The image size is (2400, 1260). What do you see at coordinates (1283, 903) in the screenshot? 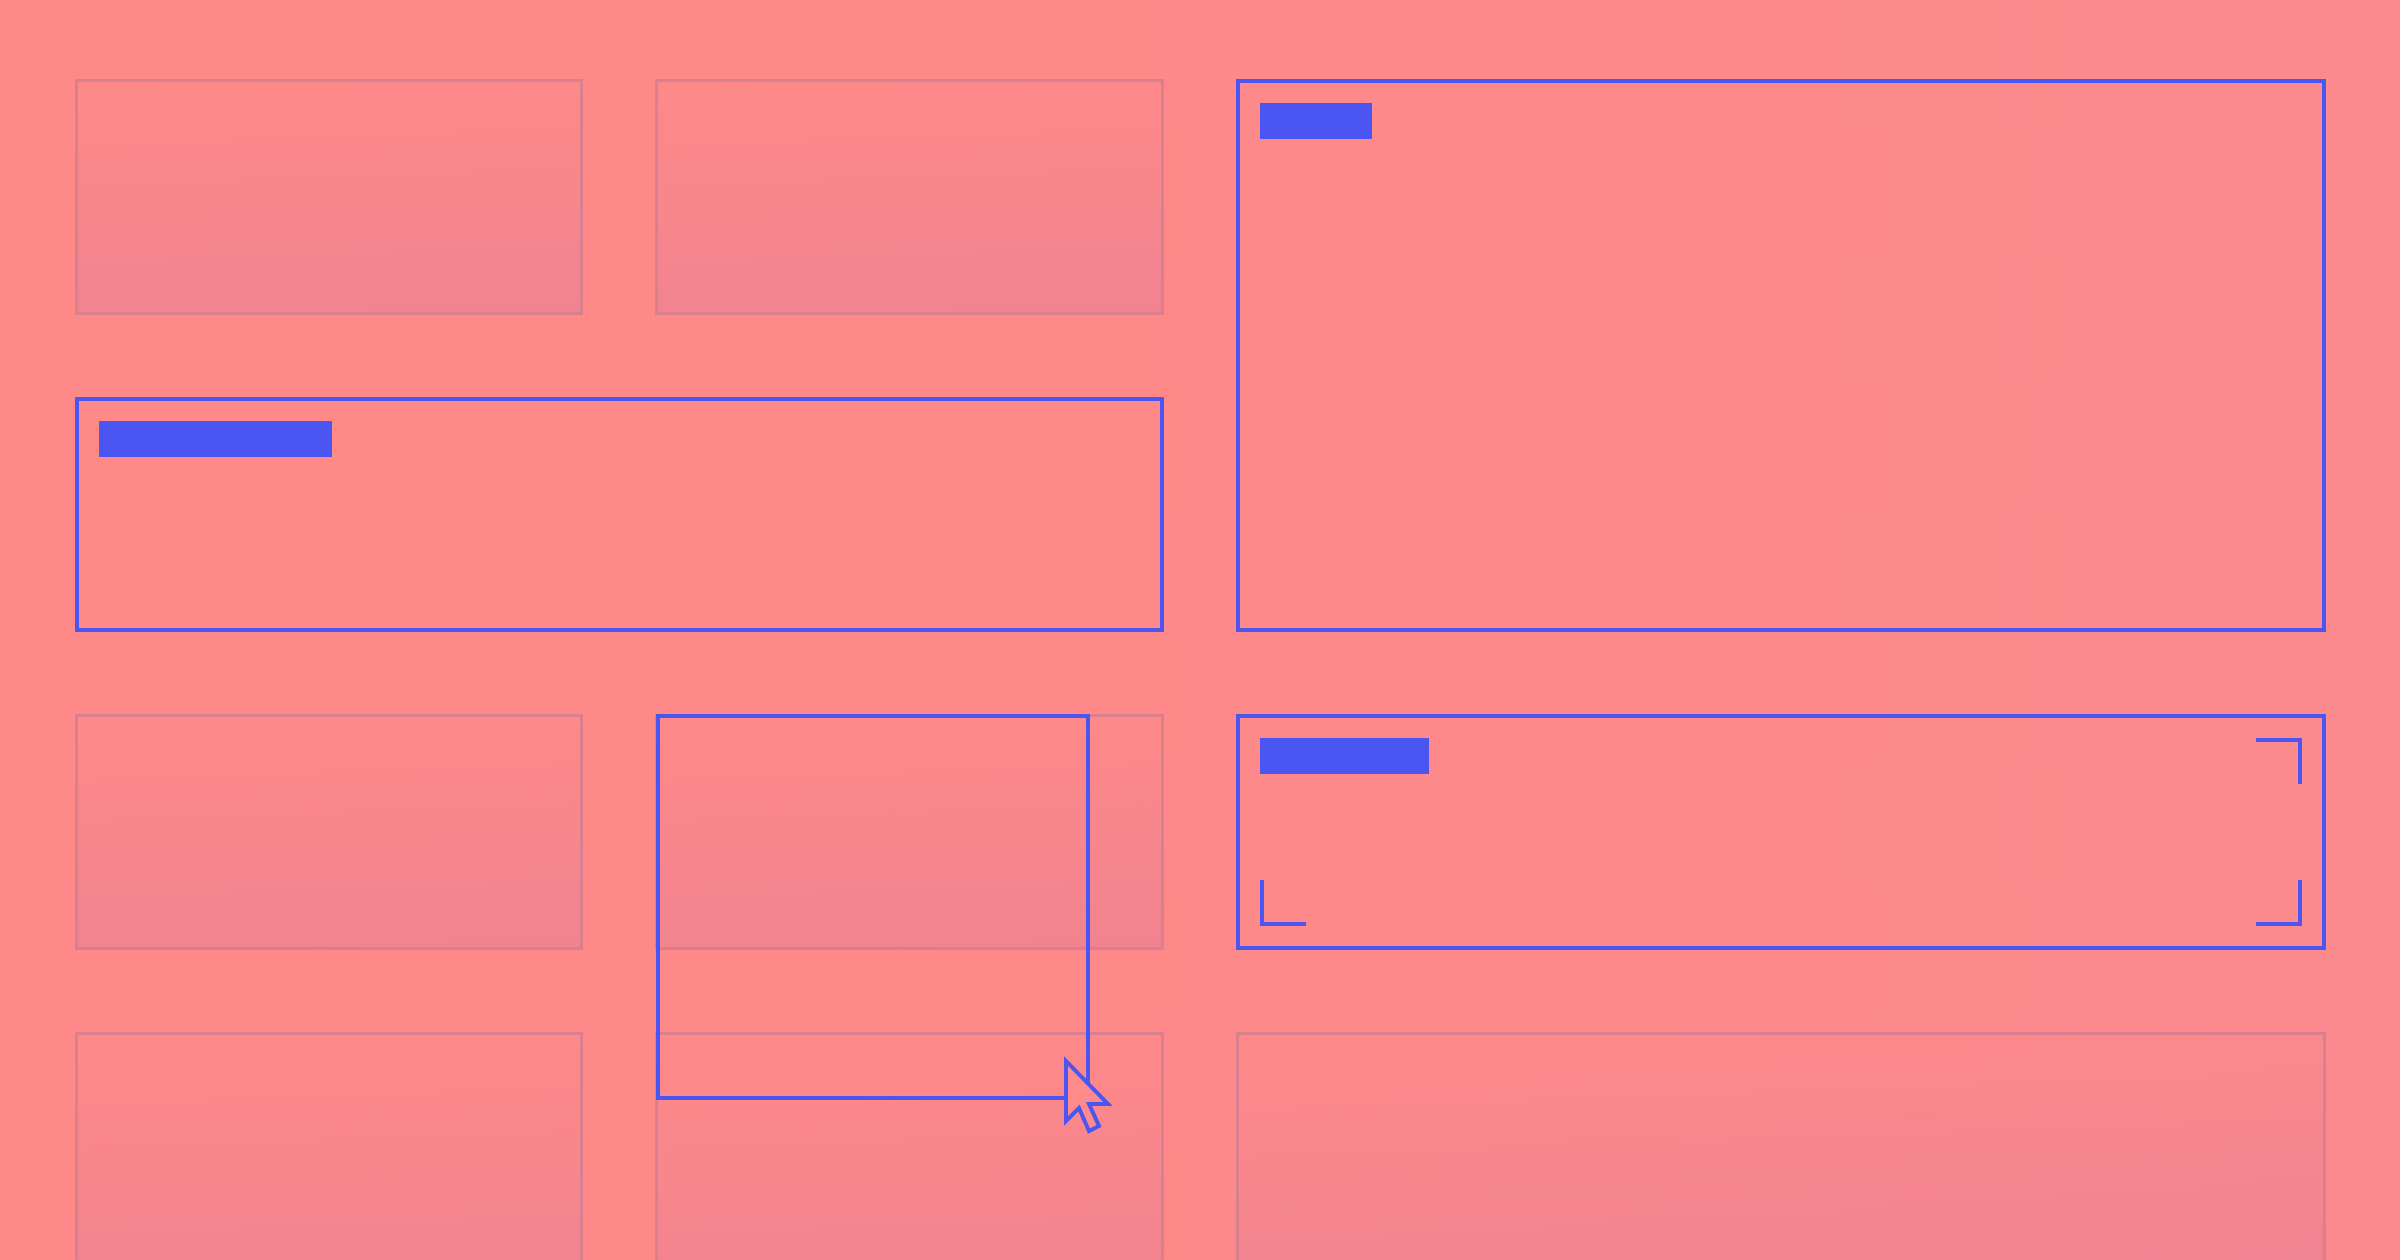
I see `corner-mark-bottom-left` at bounding box center [1283, 903].